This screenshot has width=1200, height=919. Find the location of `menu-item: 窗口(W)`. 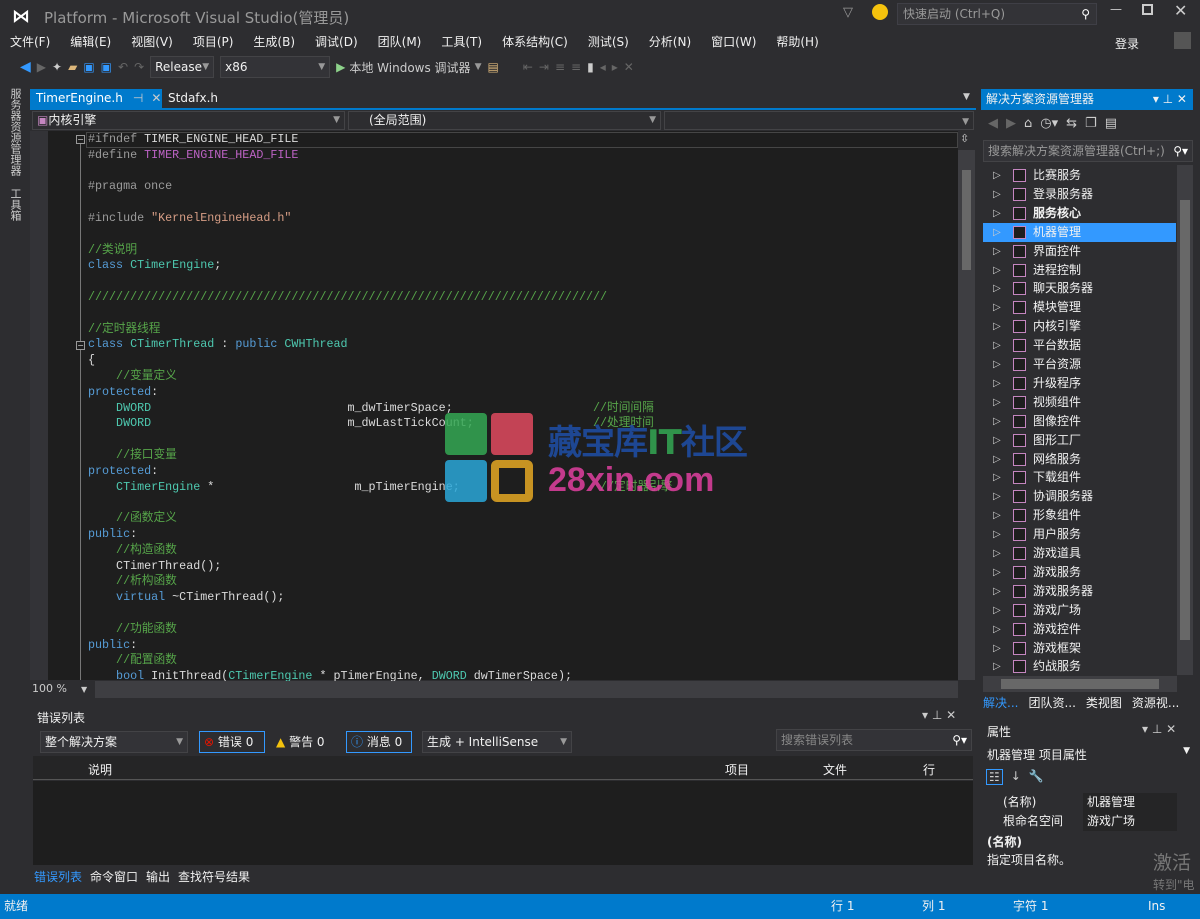

menu-item: 窗口(W) is located at coordinates (733, 42).